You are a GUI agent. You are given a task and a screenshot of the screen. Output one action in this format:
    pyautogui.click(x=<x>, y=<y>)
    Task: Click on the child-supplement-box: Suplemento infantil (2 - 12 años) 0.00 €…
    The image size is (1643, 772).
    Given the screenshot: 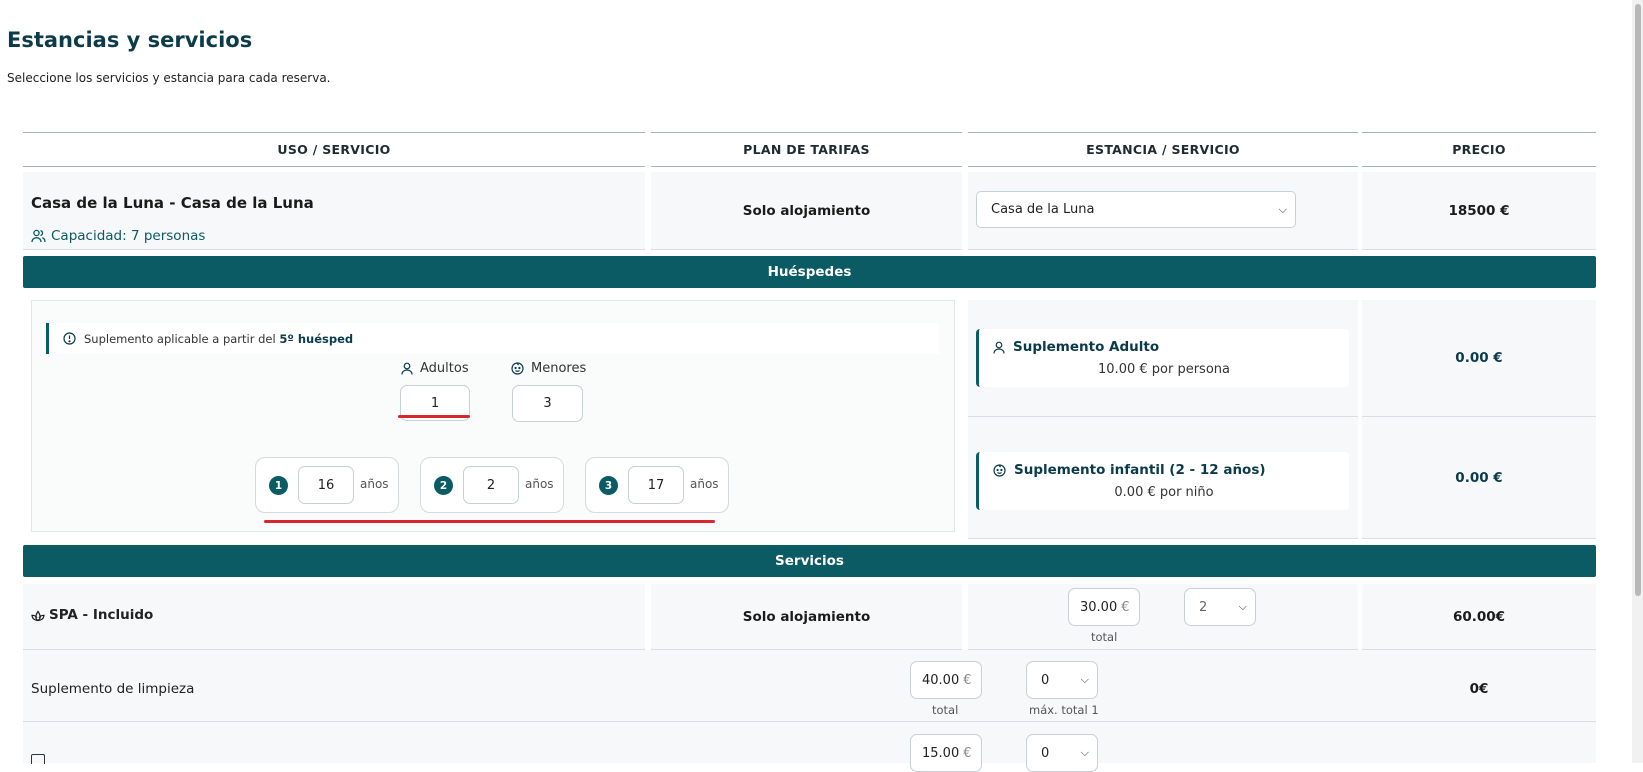 What is the action you would take?
    pyautogui.click(x=1162, y=481)
    